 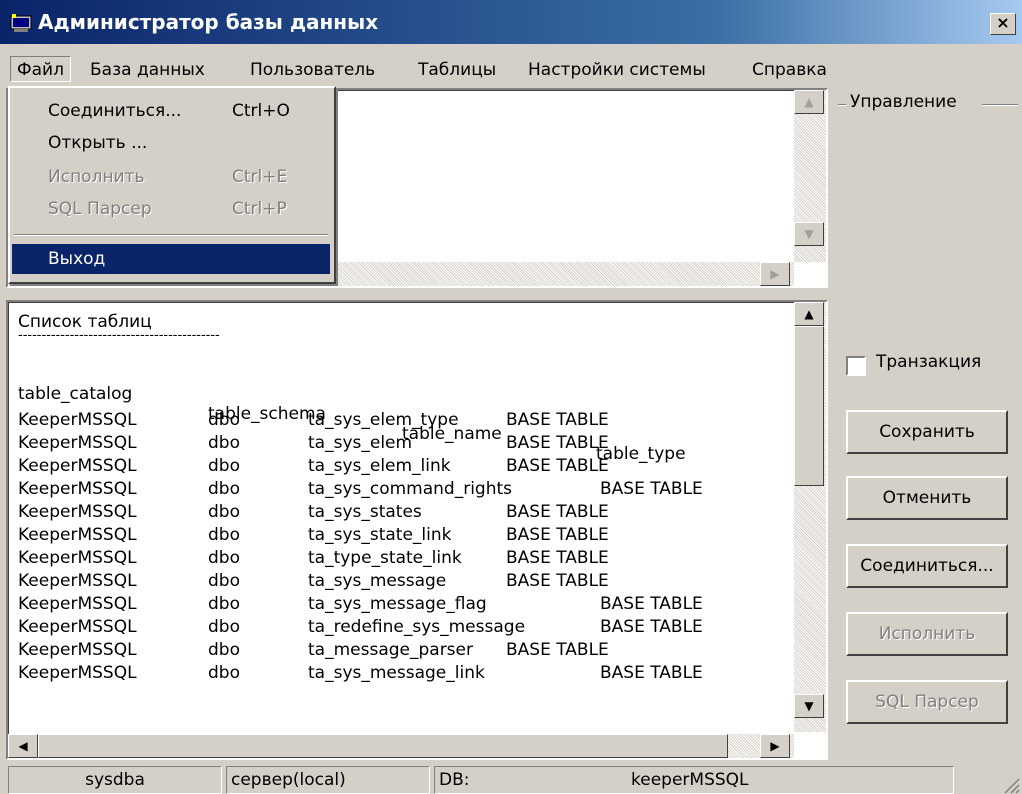 I want to click on control-group-title: Управление, so click(x=903, y=102).